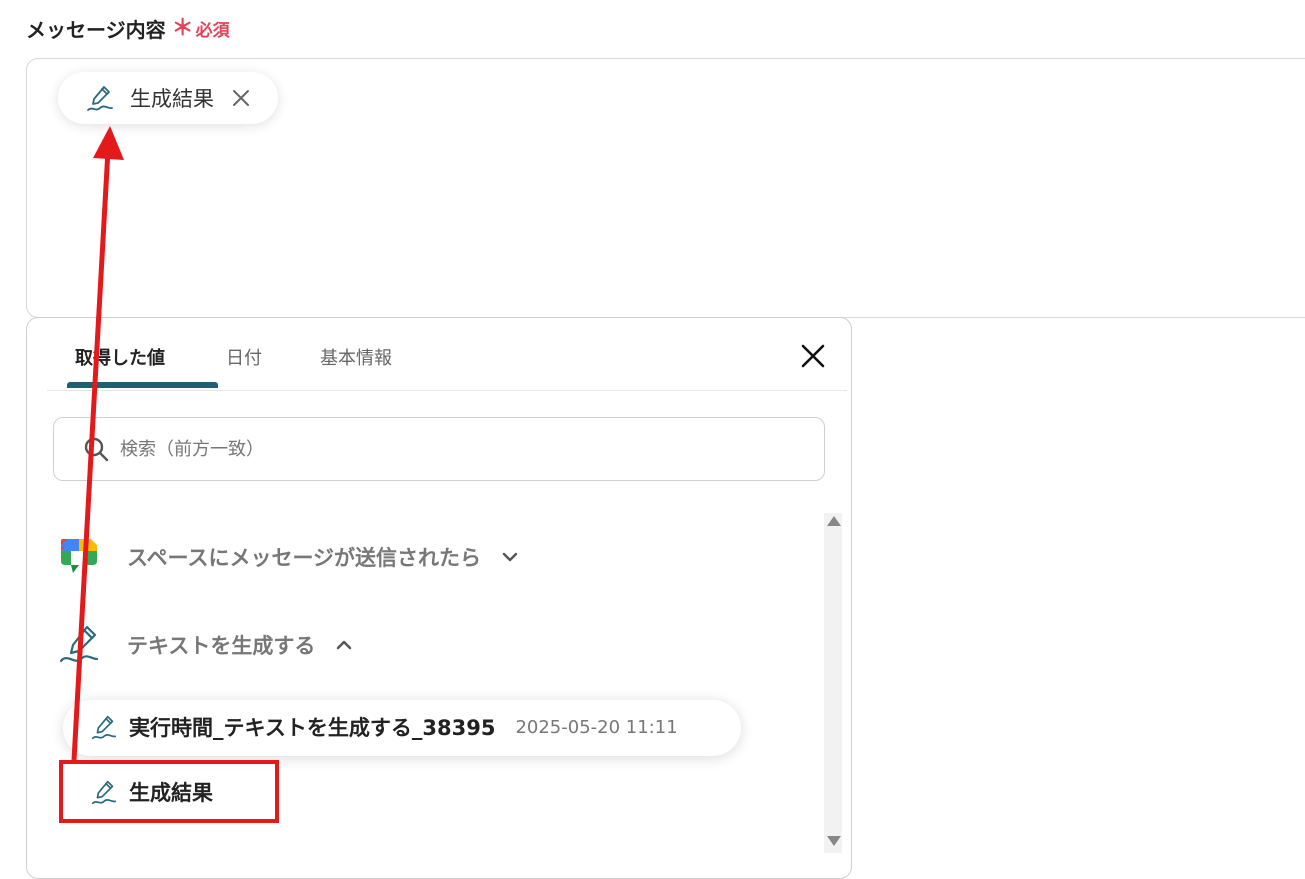 Image resolution: width=1305 pixels, height=879 pixels. I want to click on annotation-arrow, so click(97, 443).